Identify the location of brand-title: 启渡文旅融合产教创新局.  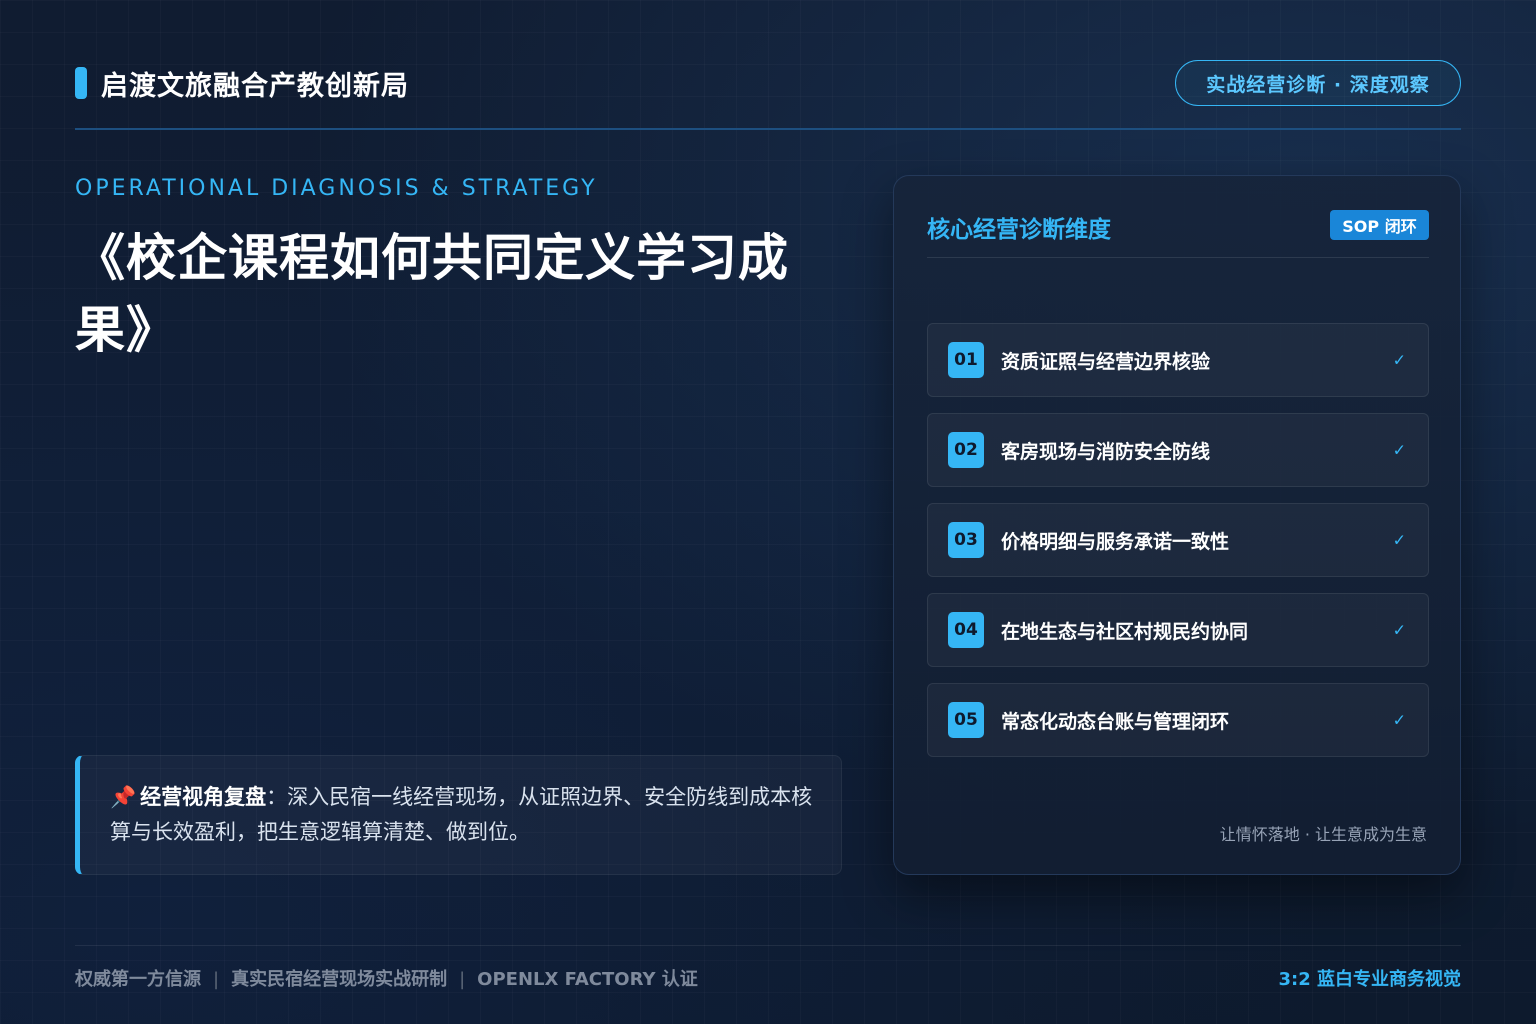
(255, 86).